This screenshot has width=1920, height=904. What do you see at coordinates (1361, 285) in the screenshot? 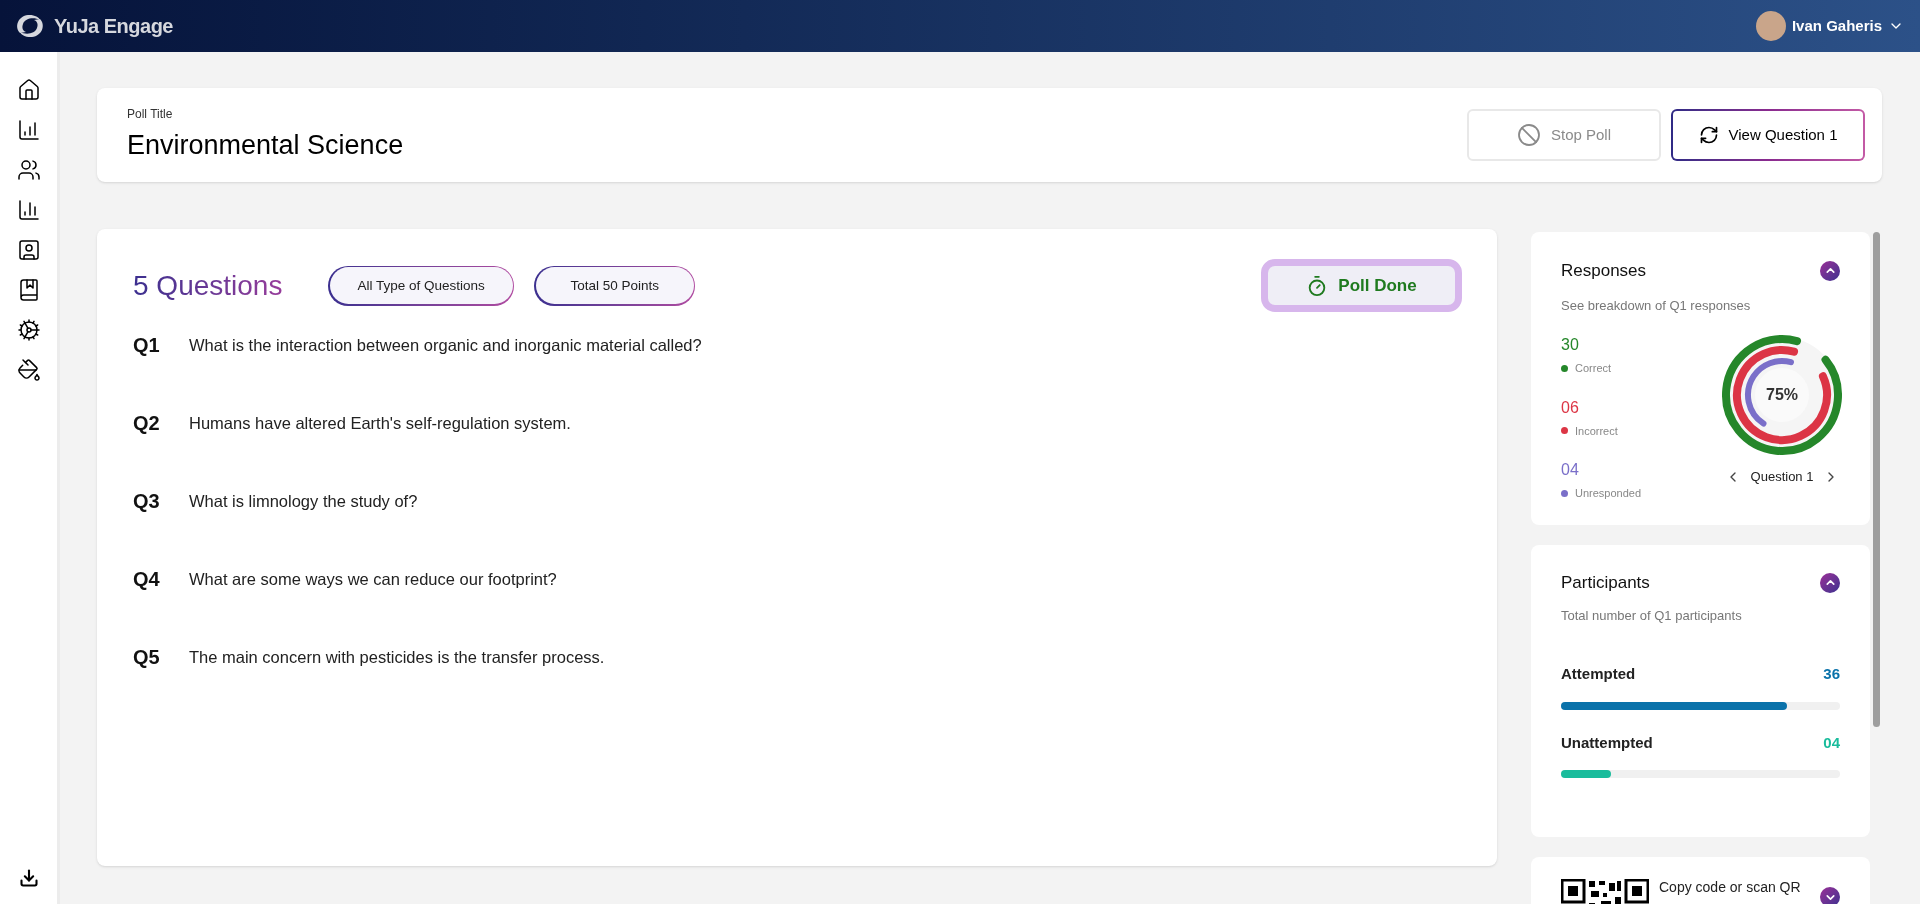
I see `poll-done-button: Poll Done` at bounding box center [1361, 285].